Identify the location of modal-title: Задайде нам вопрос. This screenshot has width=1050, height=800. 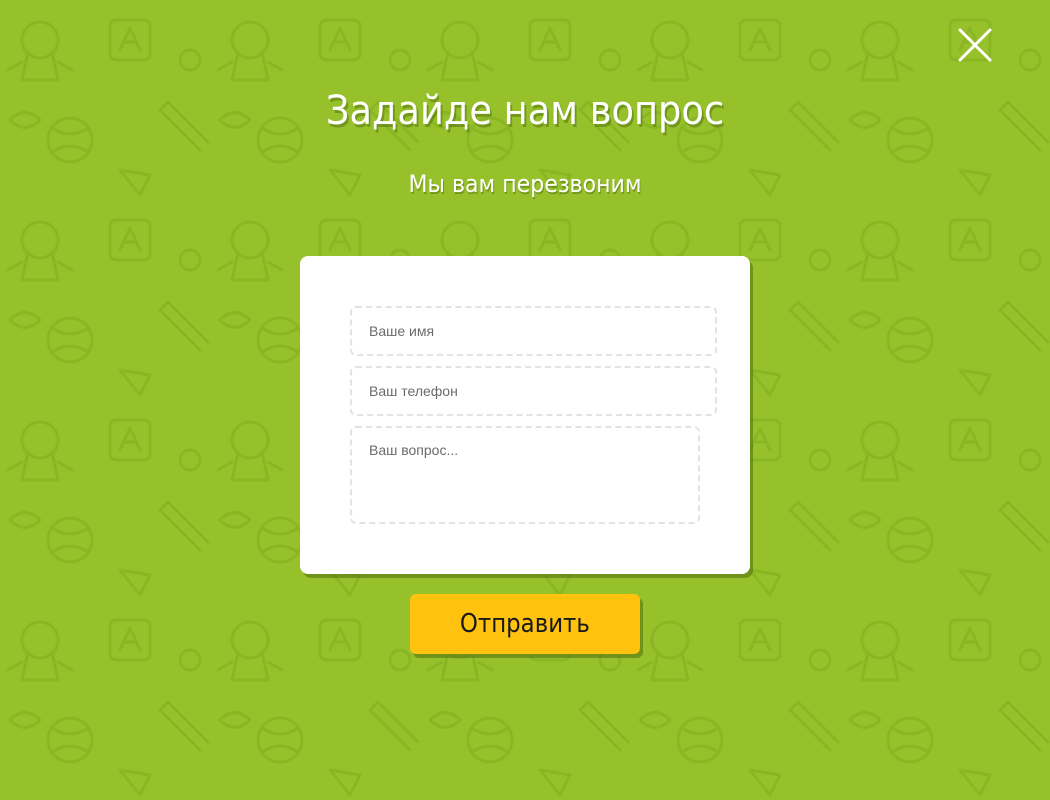
(525, 111).